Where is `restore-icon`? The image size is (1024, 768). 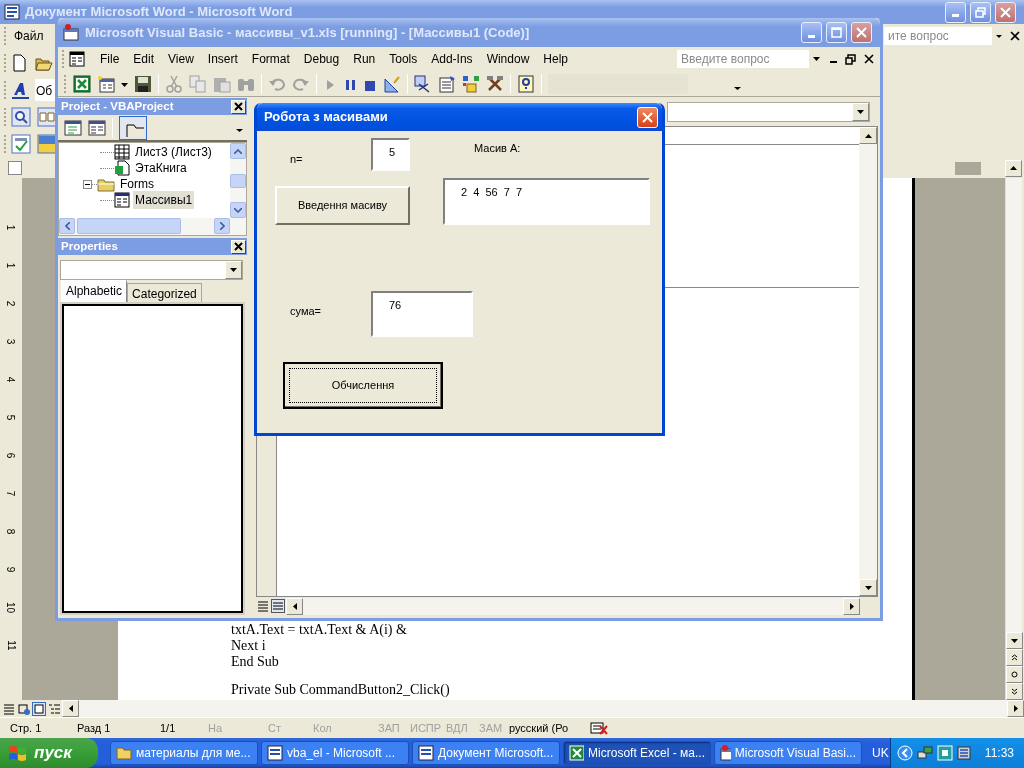 restore-icon is located at coordinates (850, 59).